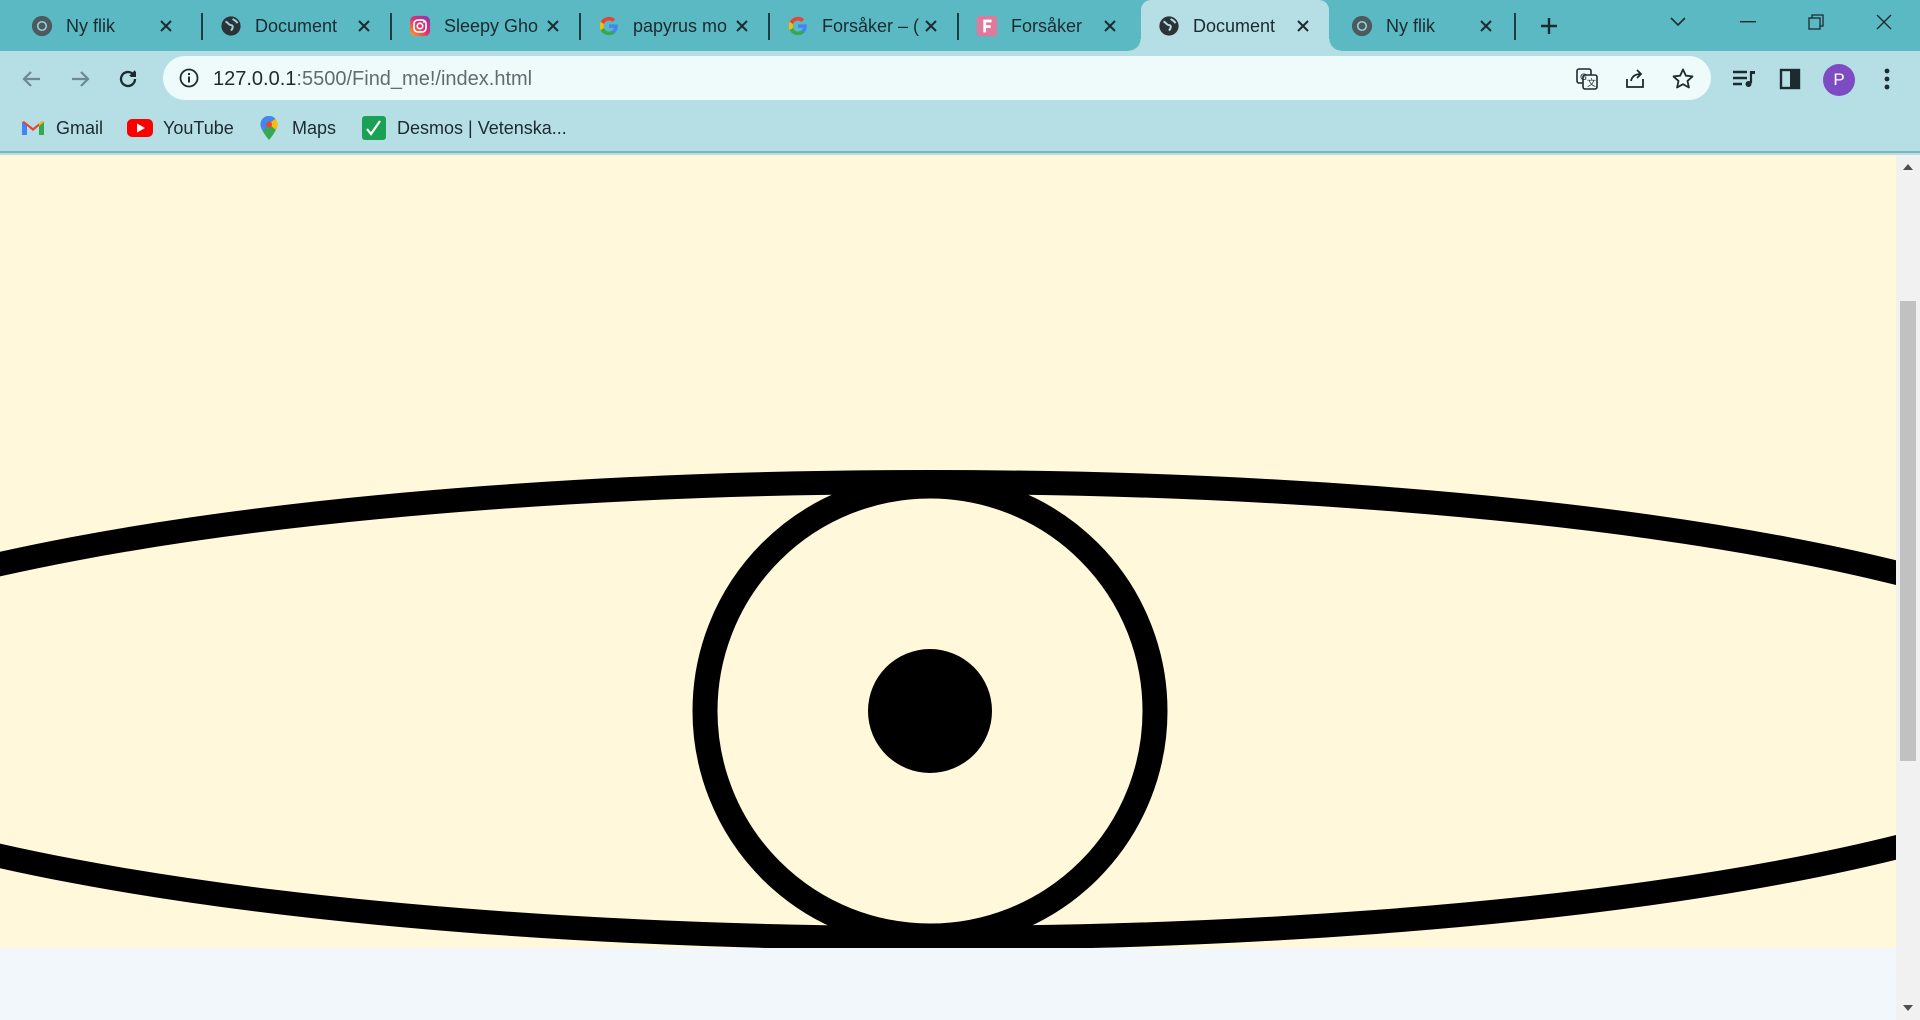 The width and height of the screenshot is (1920, 1020). Describe the element at coordinates (1047, 25) in the screenshot. I see `tab-forsaker: Forsåker` at that location.